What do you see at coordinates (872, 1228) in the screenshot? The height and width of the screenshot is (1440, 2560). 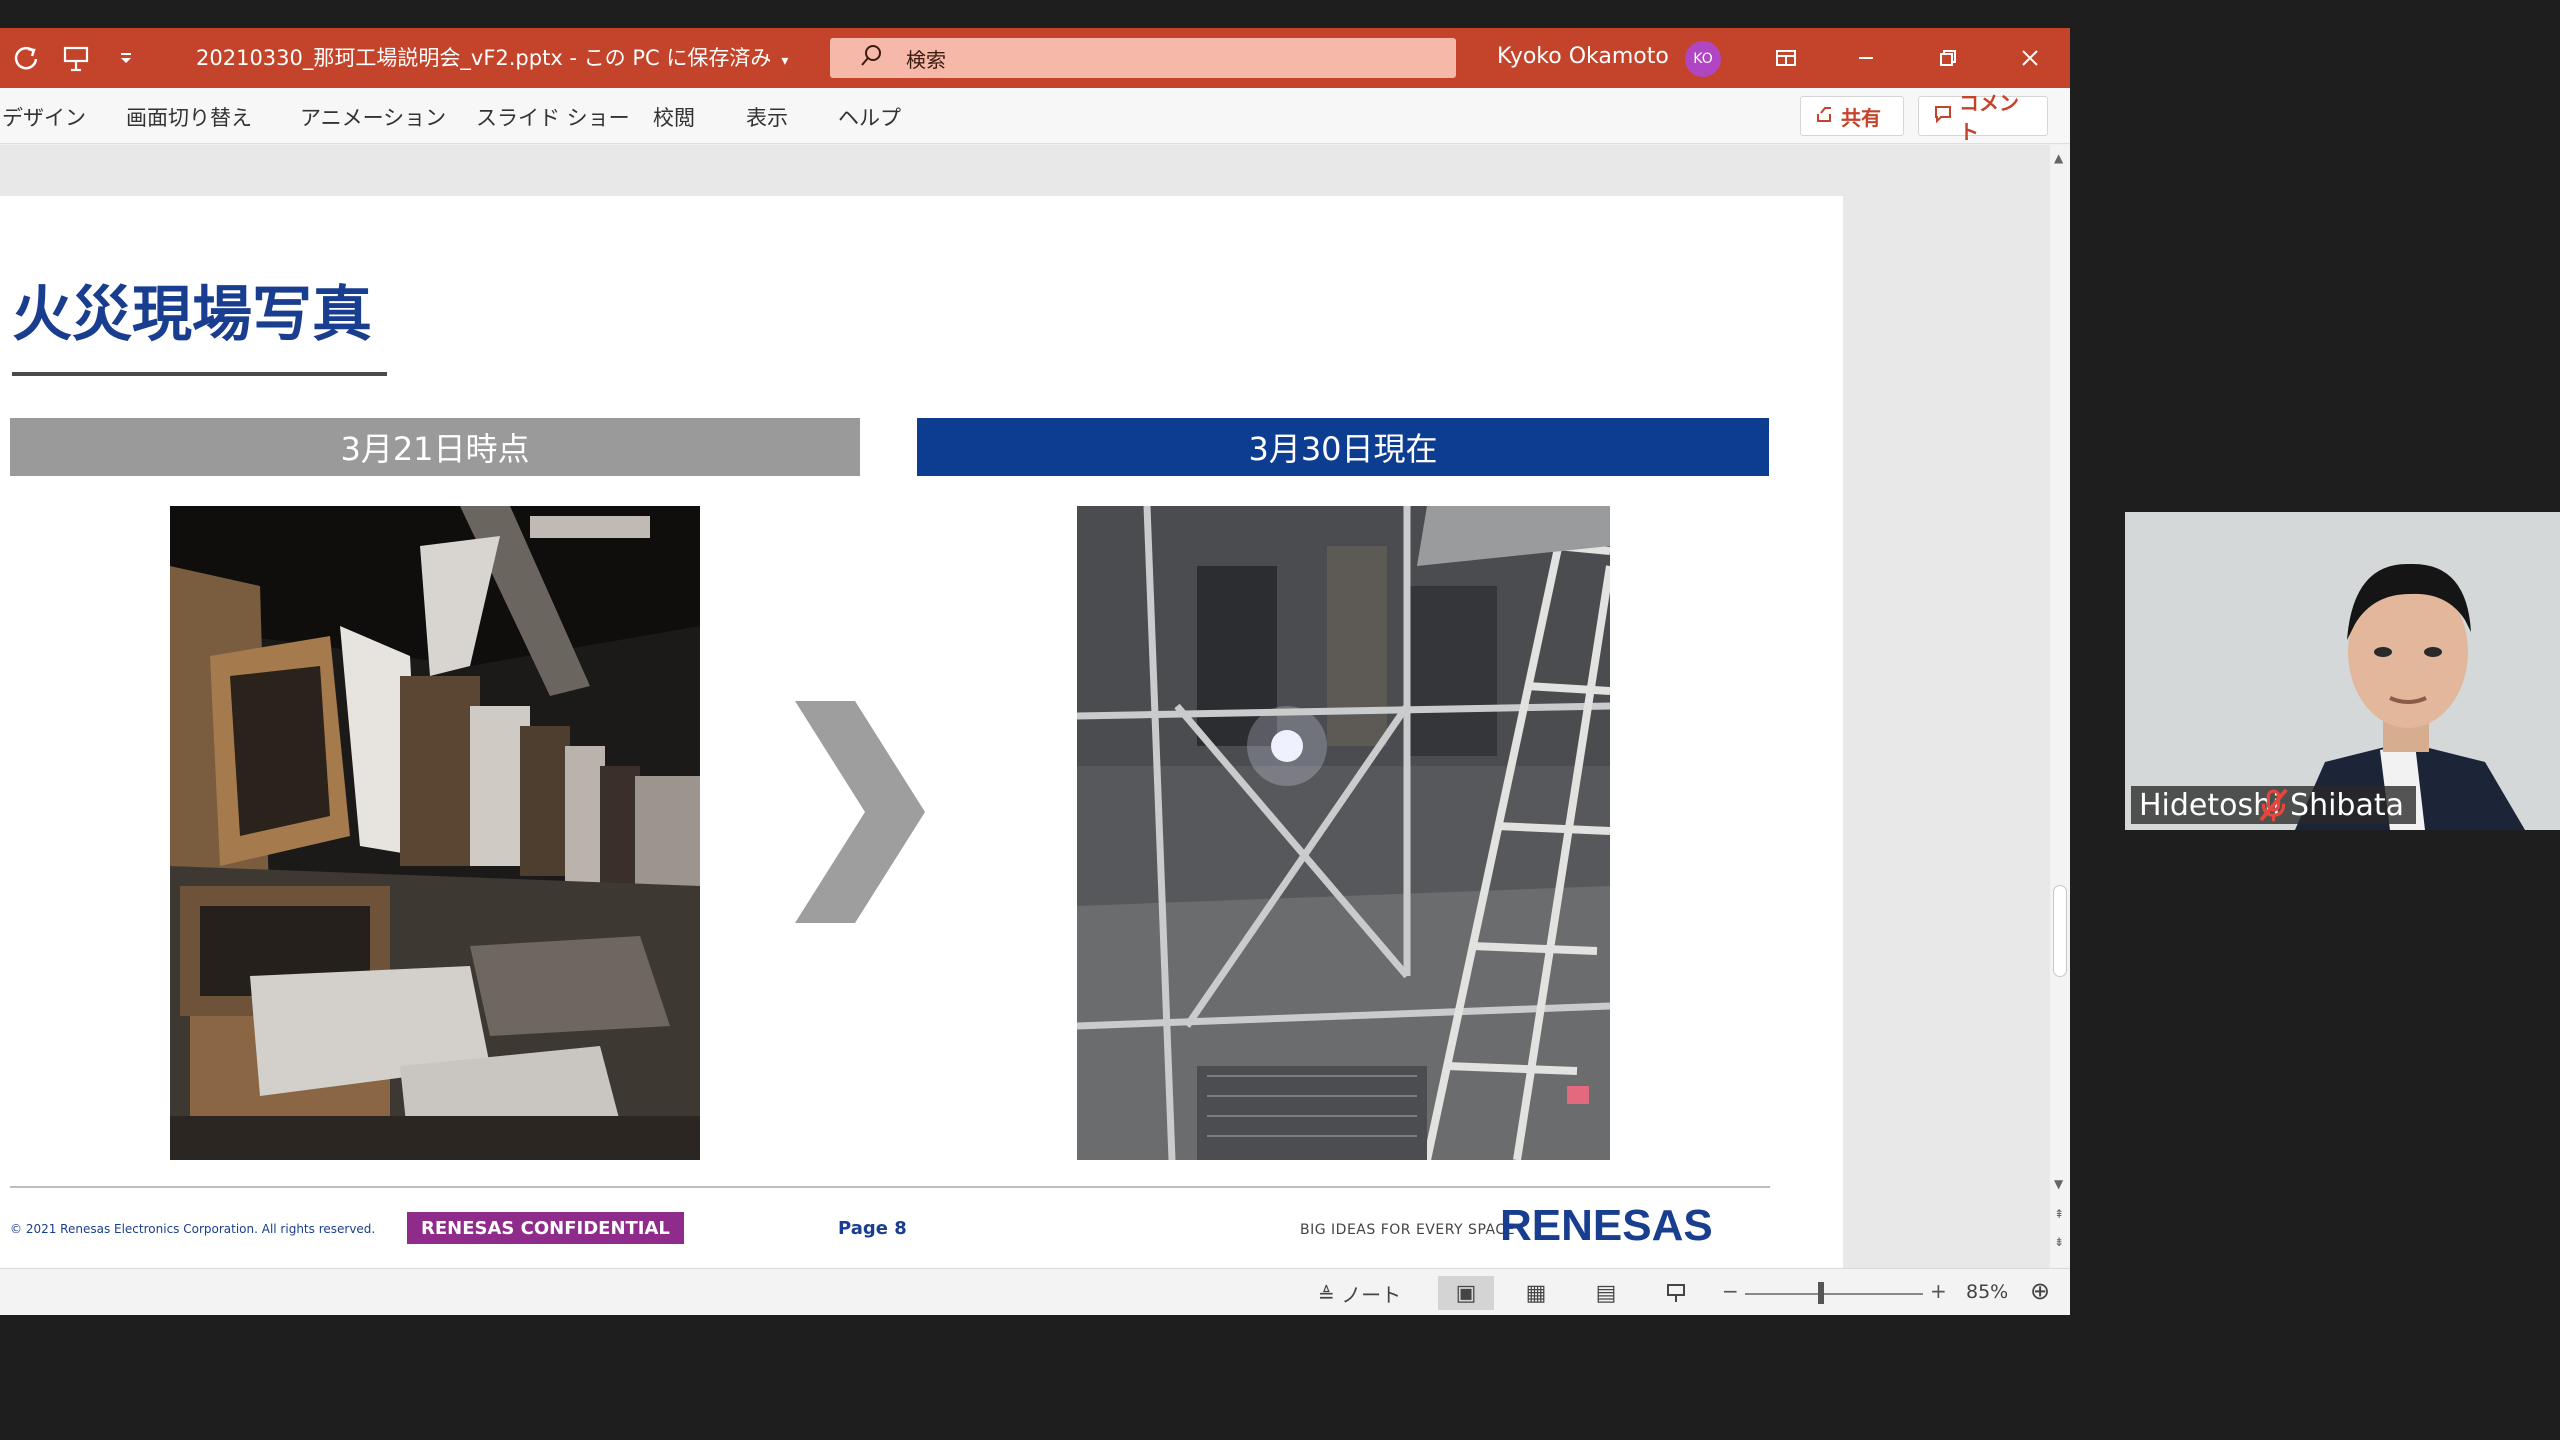 I see `page-number: Page 8` at bounding box center [872, 1228].